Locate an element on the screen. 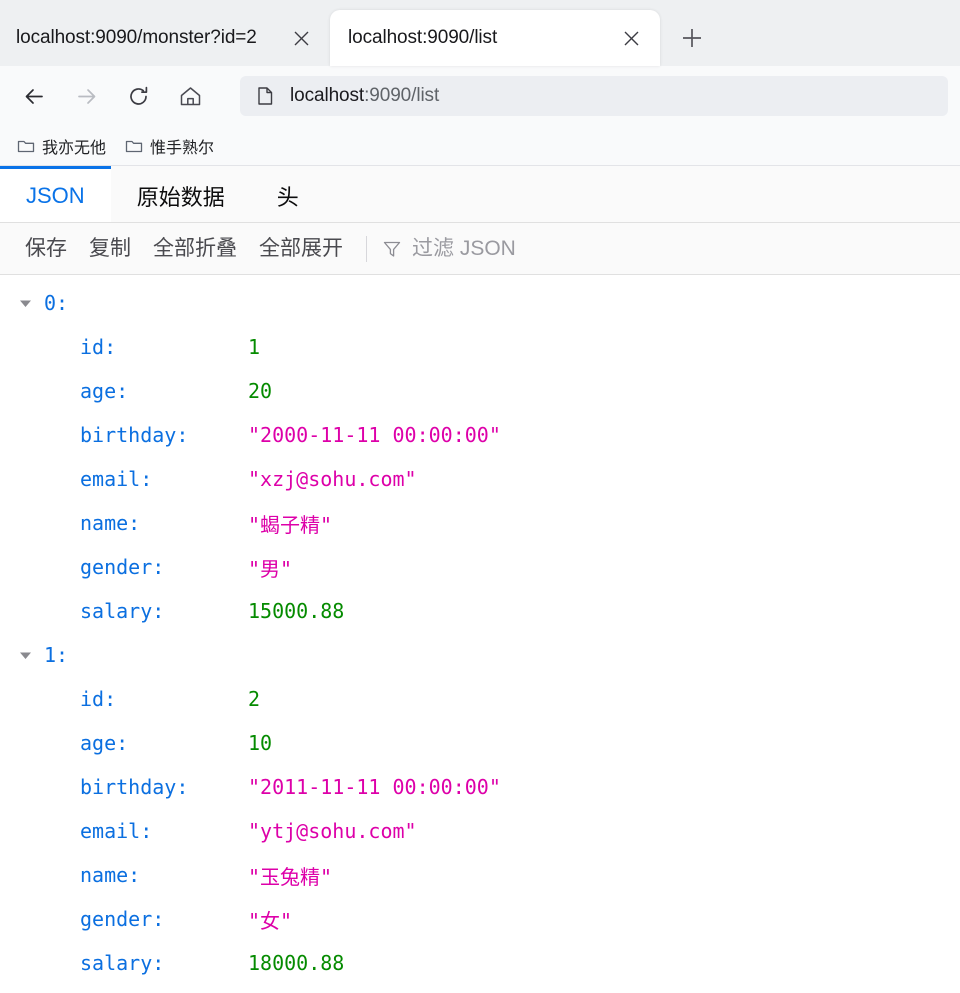 The image size is (960, 993). forward-arrow-icon is located at coordinates (86, 96).